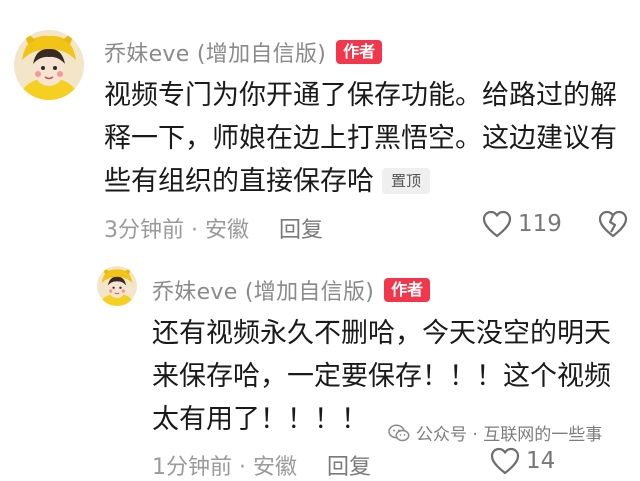 Image resolution: width=640 pixels, height=481 pixels. Describe the element at coordinates (522, 461) in the screenshot. I see `reply-like-group: 14` at that location.